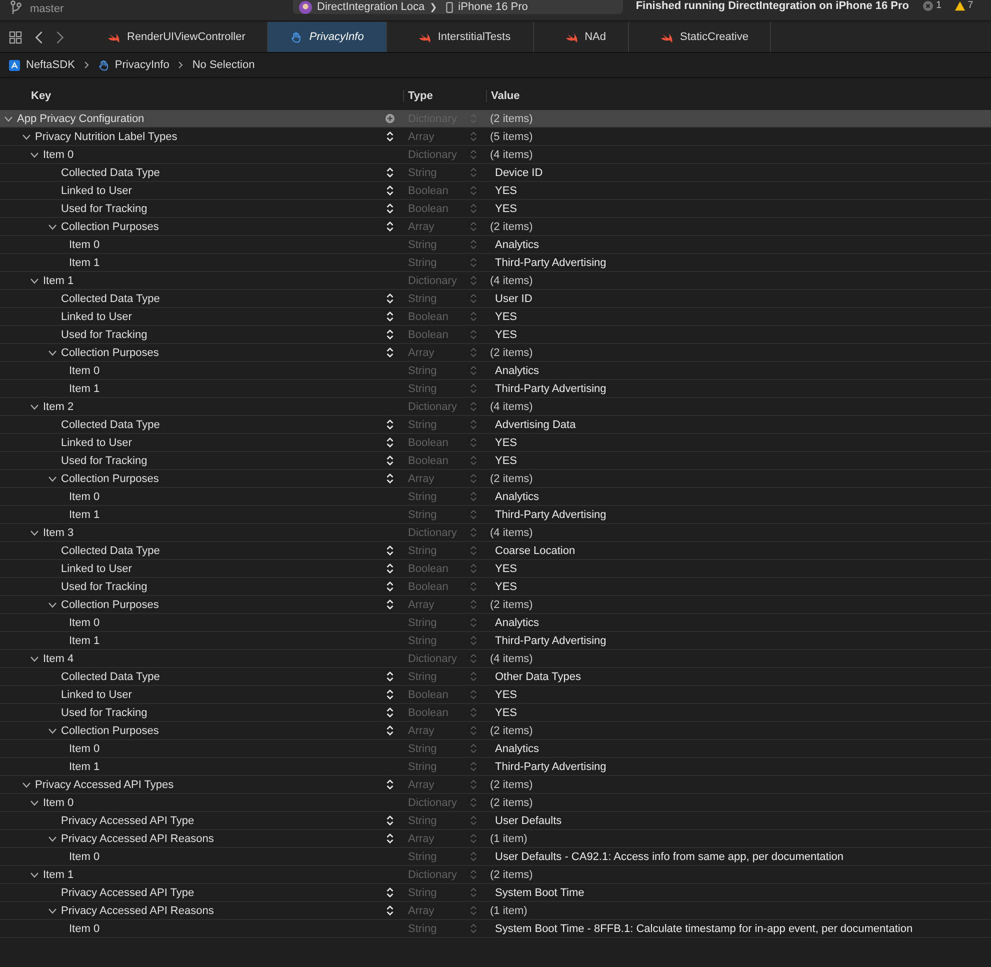 This screenshot has width=991, height=967. I want to click on status-message: Finished running DirectIntegration on iPhone 16 Pro, so click(771, 6).